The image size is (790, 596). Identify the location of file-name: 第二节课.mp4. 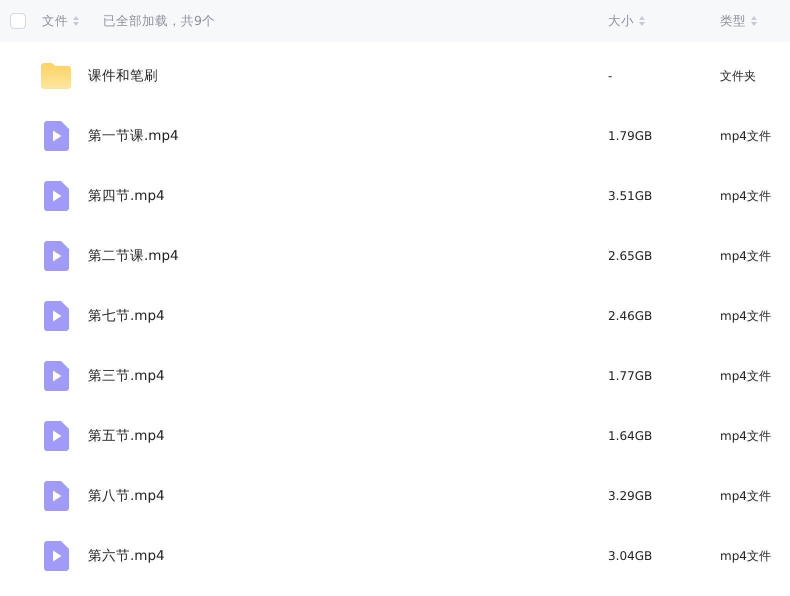
(348, 256).